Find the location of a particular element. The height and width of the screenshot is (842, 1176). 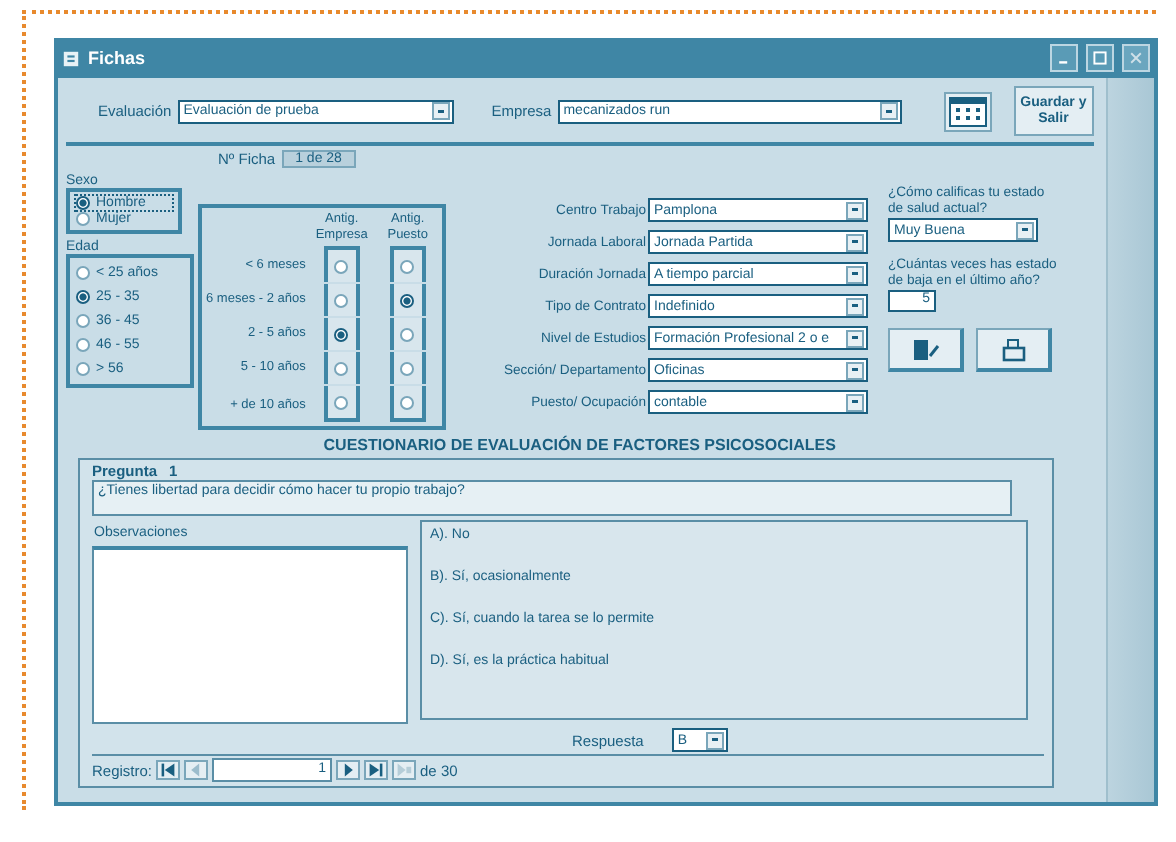

last-icon is located at coordinates (376, 770).